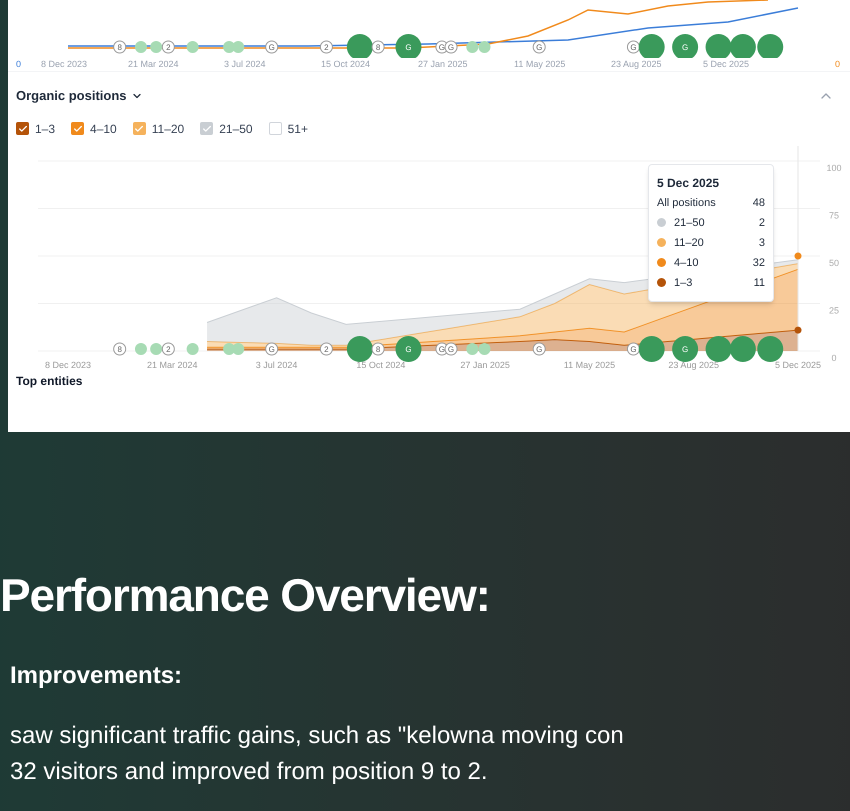  Describe the element at coordinates (317, 736) in the screenshot. I see `body-text: saw significant traffic gains, such as "kelowna moving con` at that location.